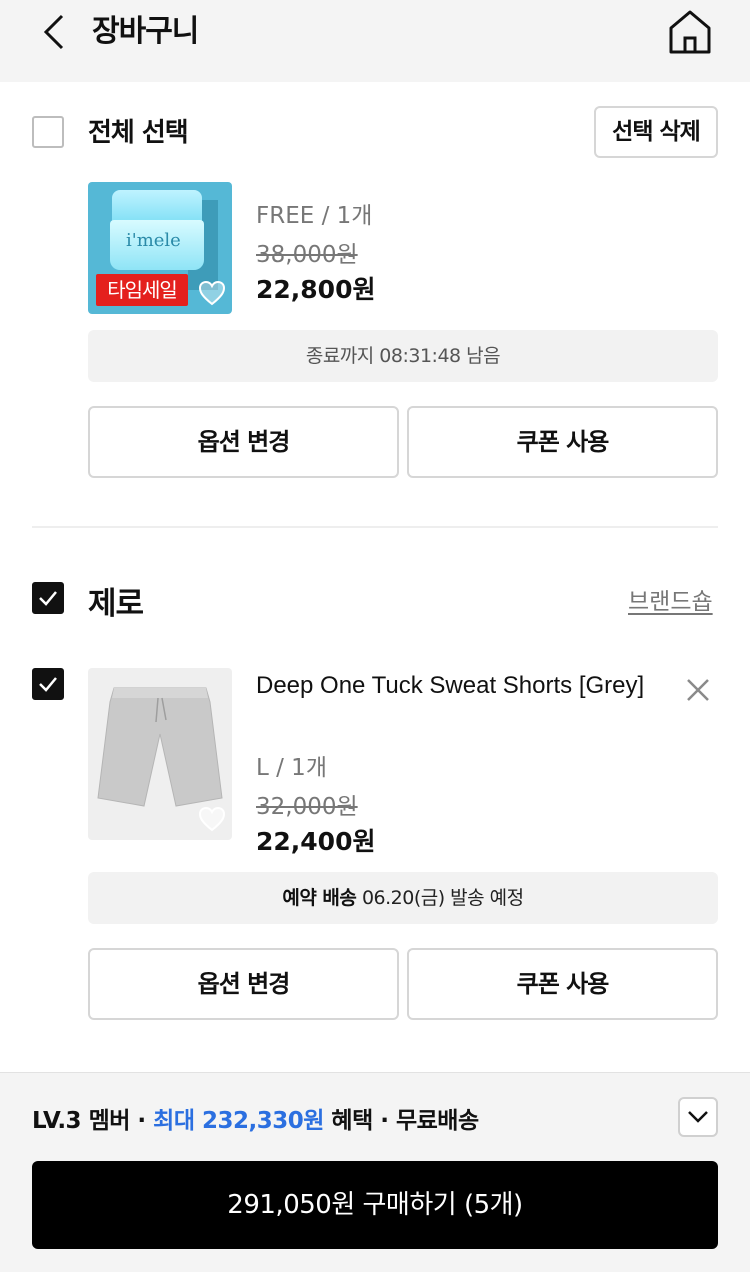  I want to click on reserved-delivery-notice: 예약 배송 06.20(금) 발송 예정, so click(403, 898).